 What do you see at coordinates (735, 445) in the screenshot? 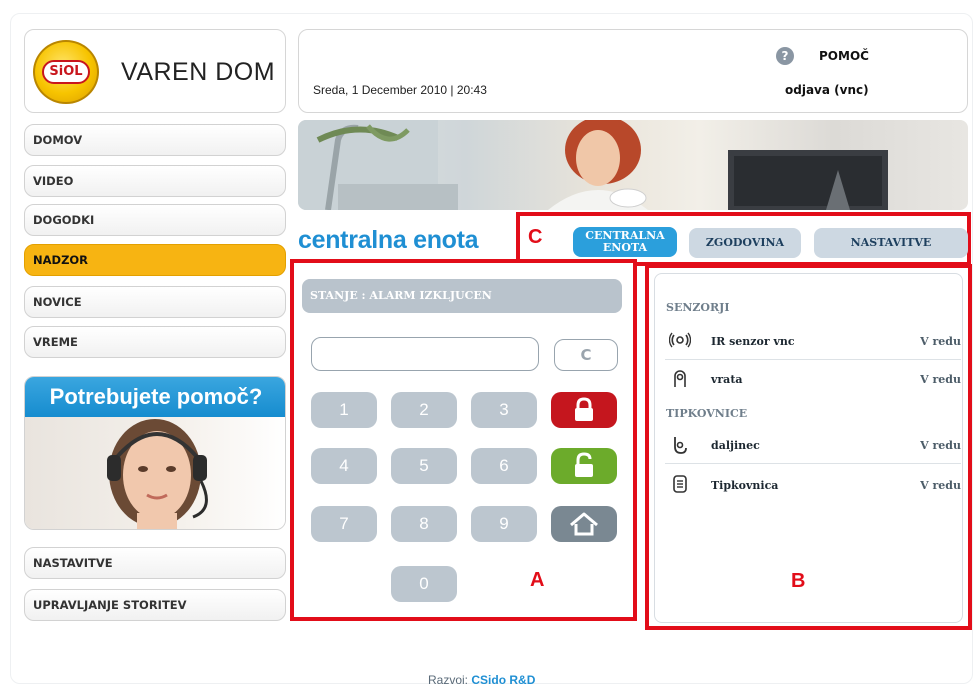
I see `sensor-name: daljinec` at bounding box center [735, 445].